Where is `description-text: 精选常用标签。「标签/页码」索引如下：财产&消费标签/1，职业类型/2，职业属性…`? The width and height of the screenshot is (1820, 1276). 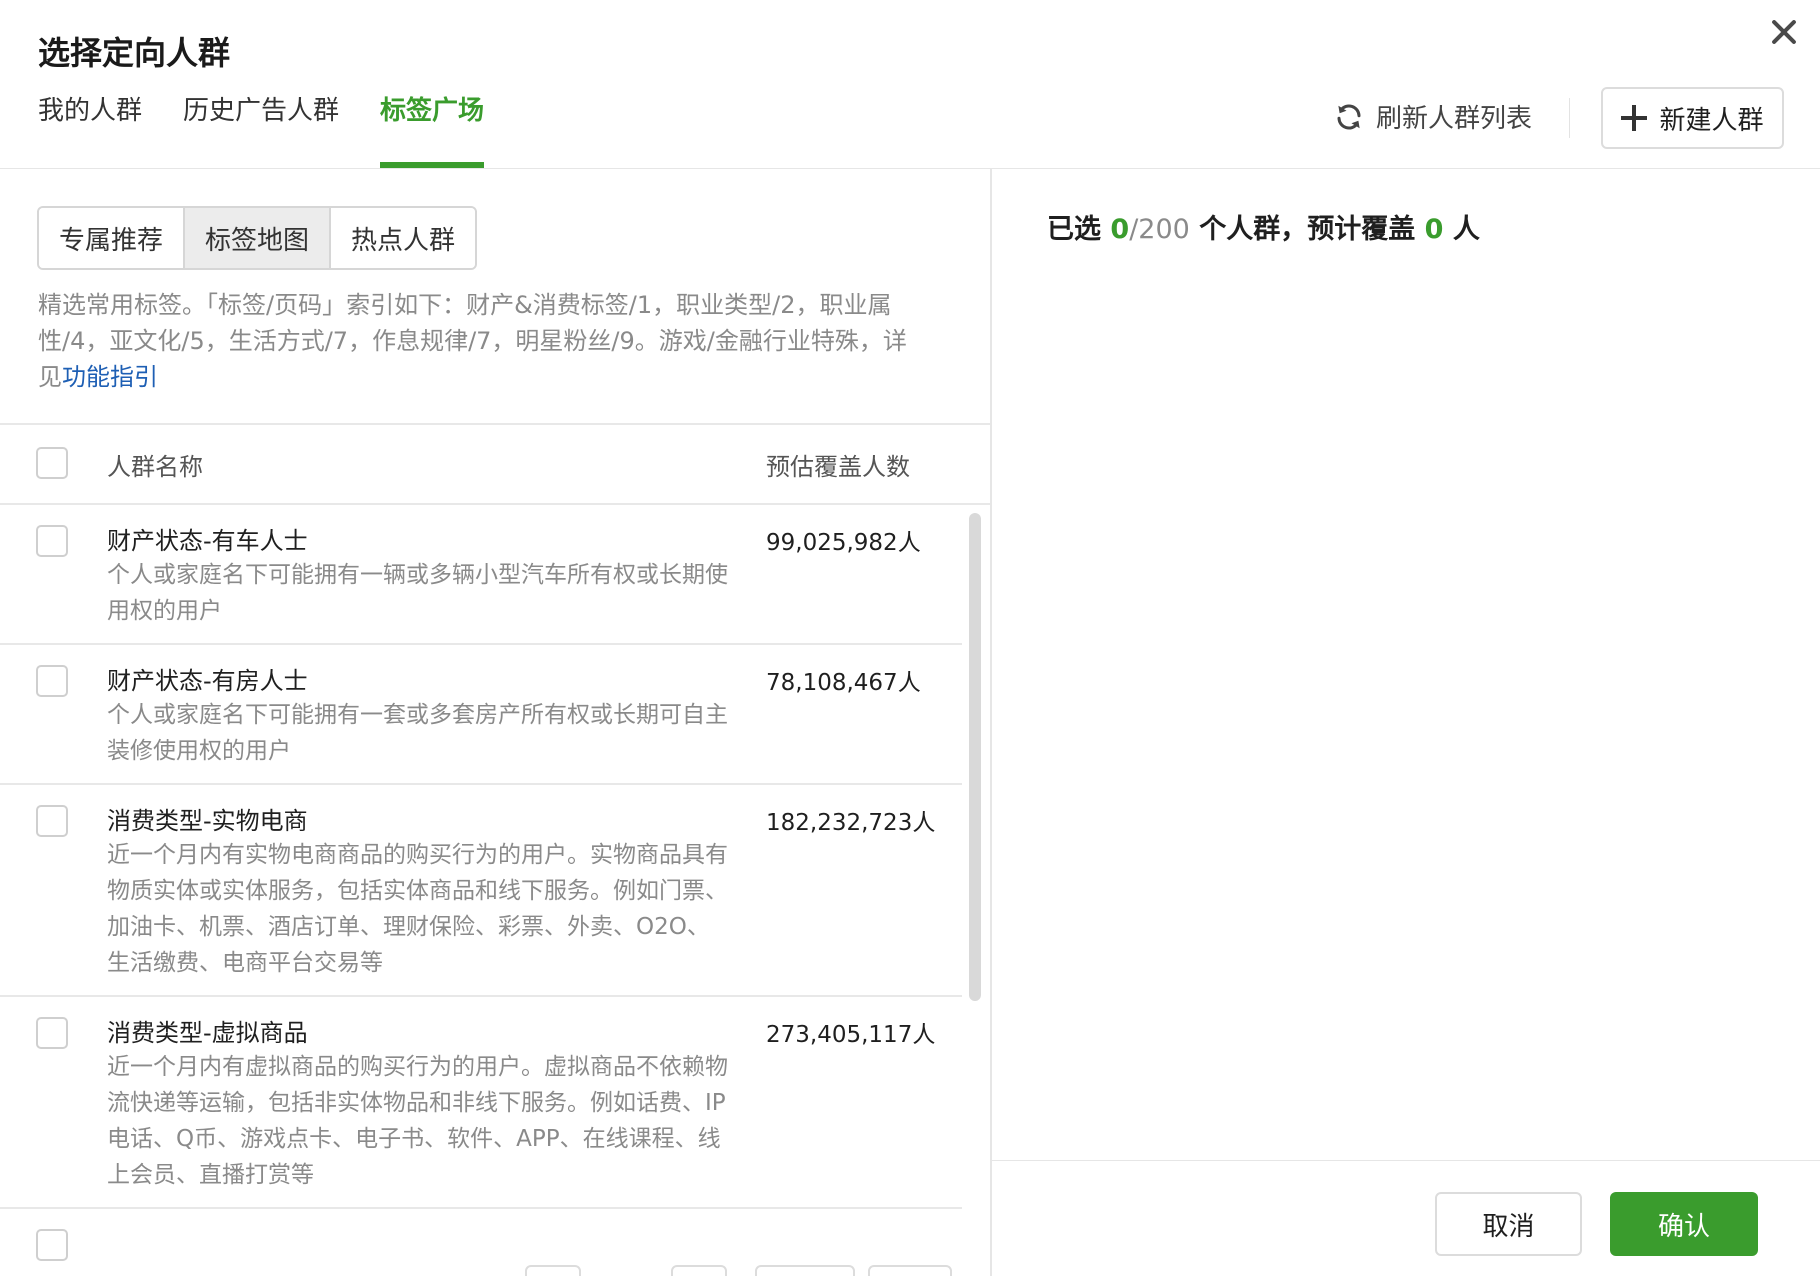 description-text: 精选常用标签。「标签/页码」索引如下：财产&消费标签/1，职业类型/2，职业属性… is located at coordinates (472, 341).